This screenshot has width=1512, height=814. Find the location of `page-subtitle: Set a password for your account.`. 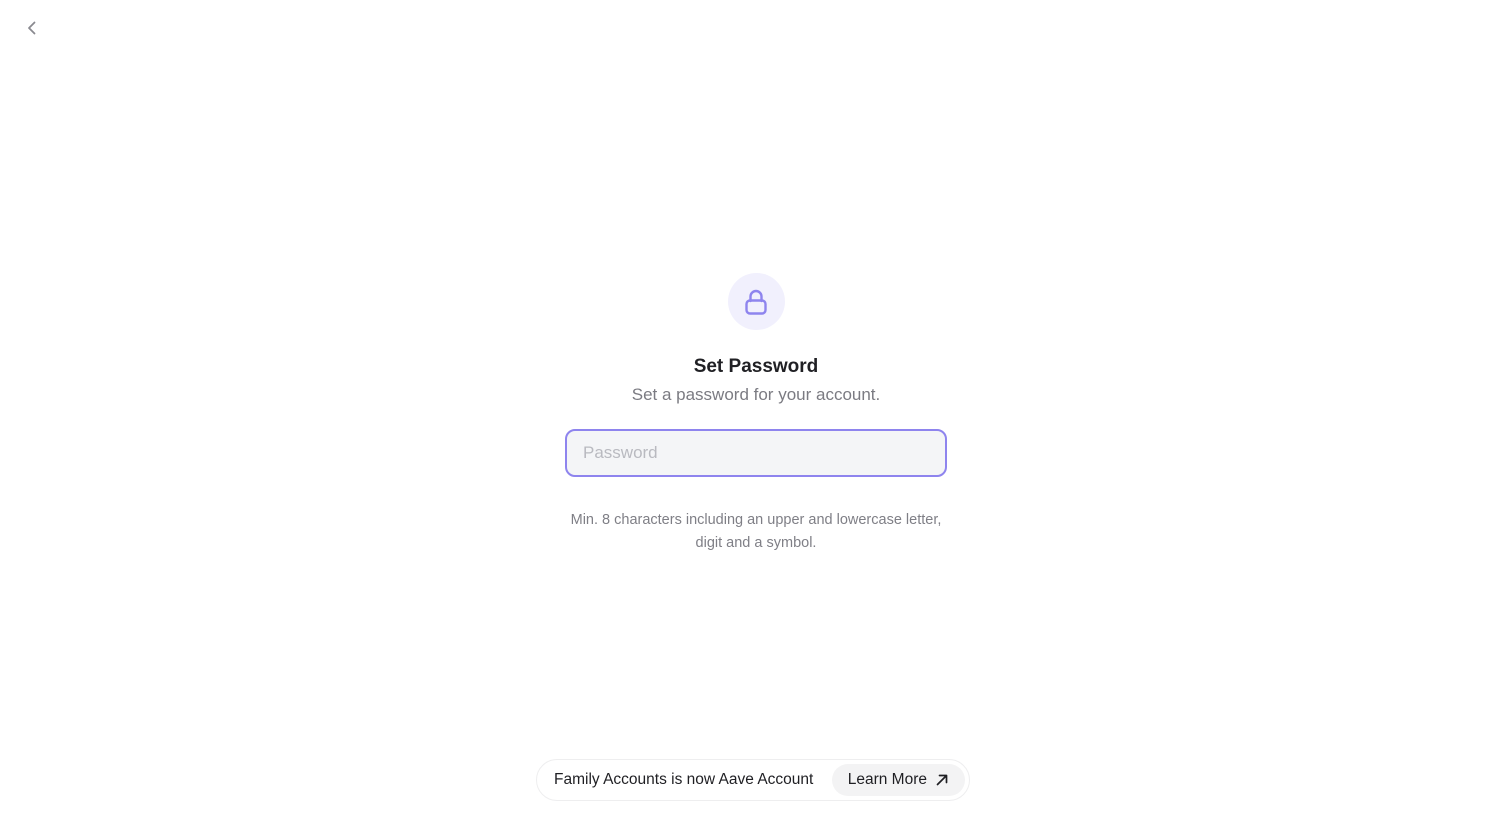

page-subtitle: Set a password for your account. is located at coordinates (756, 394).